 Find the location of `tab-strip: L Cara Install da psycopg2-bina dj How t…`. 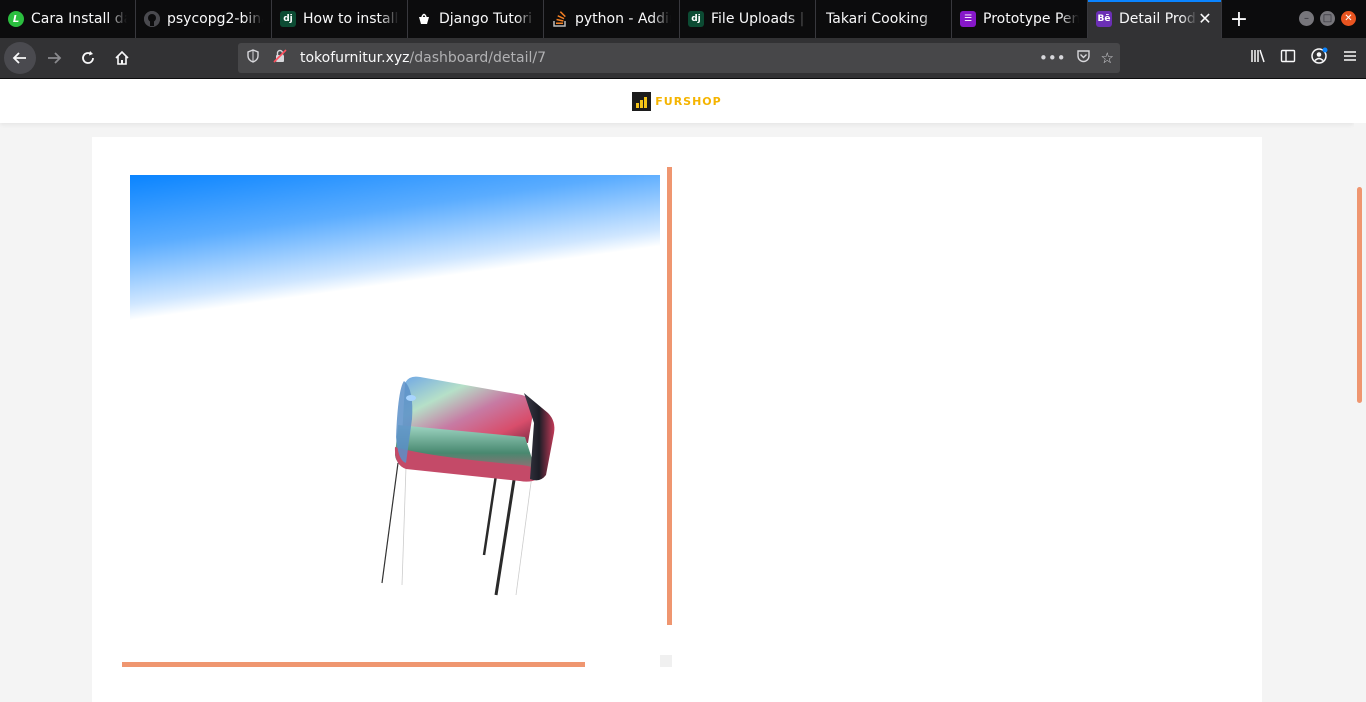

tab-strip: L Cara Install da psycopg2-bina dj How t… is located at coordinates (683, 19).